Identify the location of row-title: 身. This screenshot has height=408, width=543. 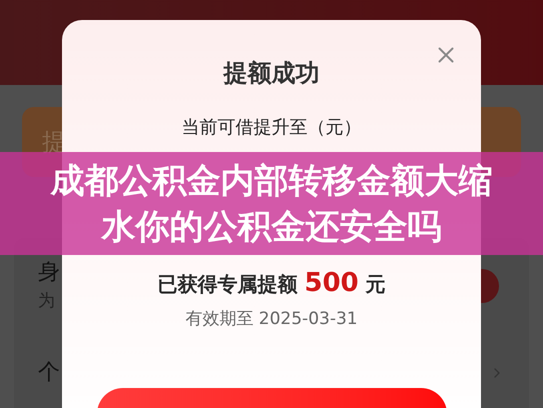
(49, 273).